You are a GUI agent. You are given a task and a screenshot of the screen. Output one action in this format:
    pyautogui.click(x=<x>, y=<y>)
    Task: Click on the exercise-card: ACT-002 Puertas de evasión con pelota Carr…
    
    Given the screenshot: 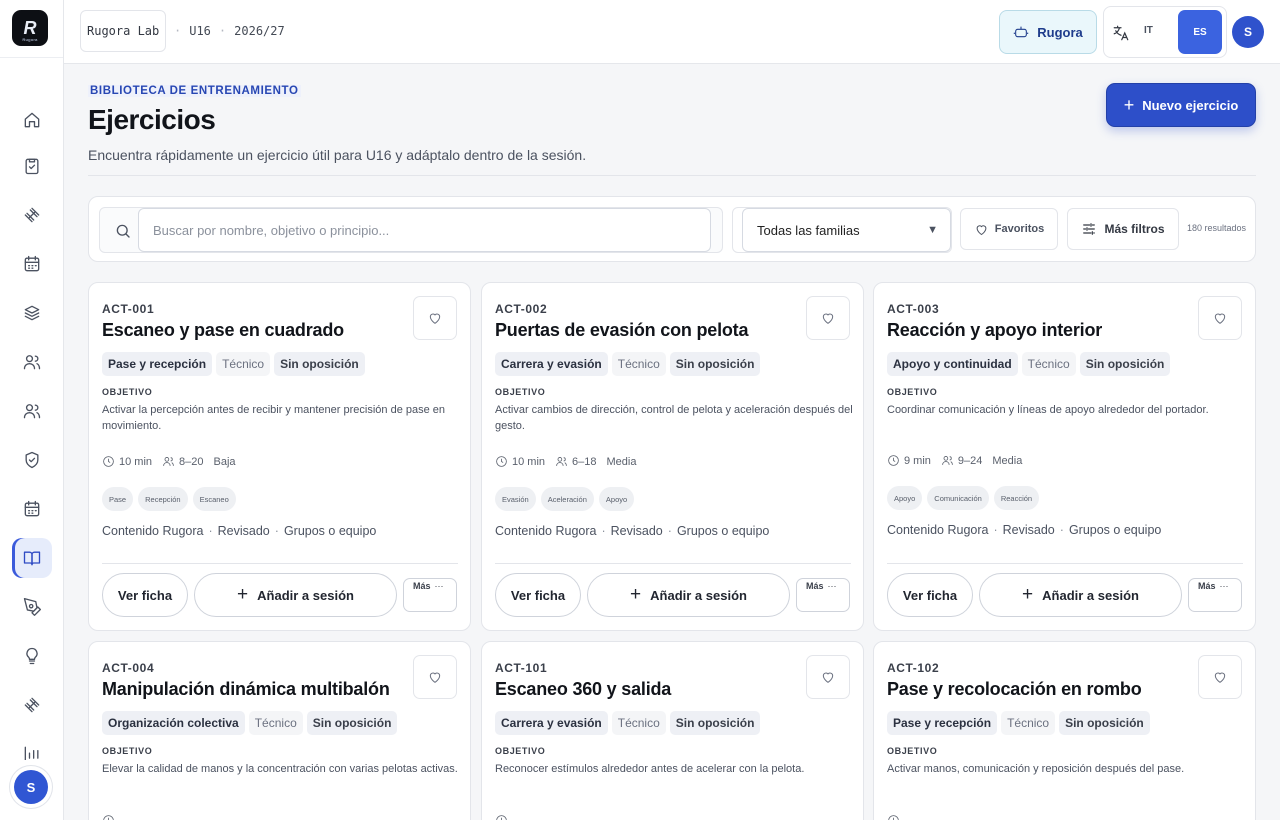 What is the action you would take?
    pyautogui.click(x=672, y=456)
    